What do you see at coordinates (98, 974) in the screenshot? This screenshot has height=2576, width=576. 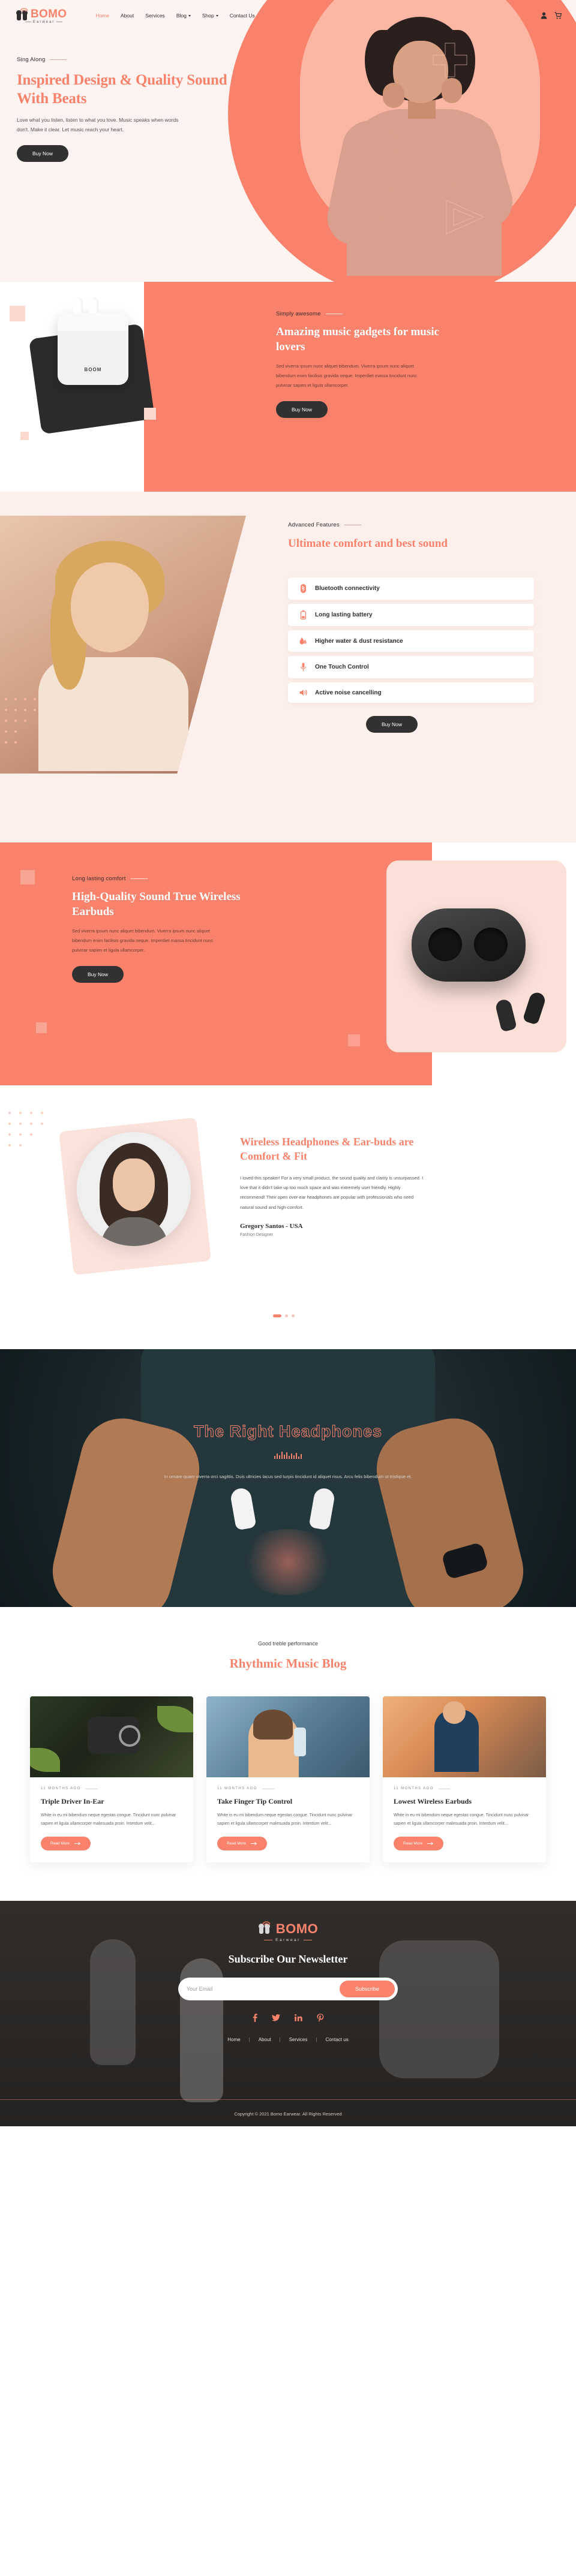 I see `quality-buy-now-button: Buy Now` at bounding box center [98, 974].